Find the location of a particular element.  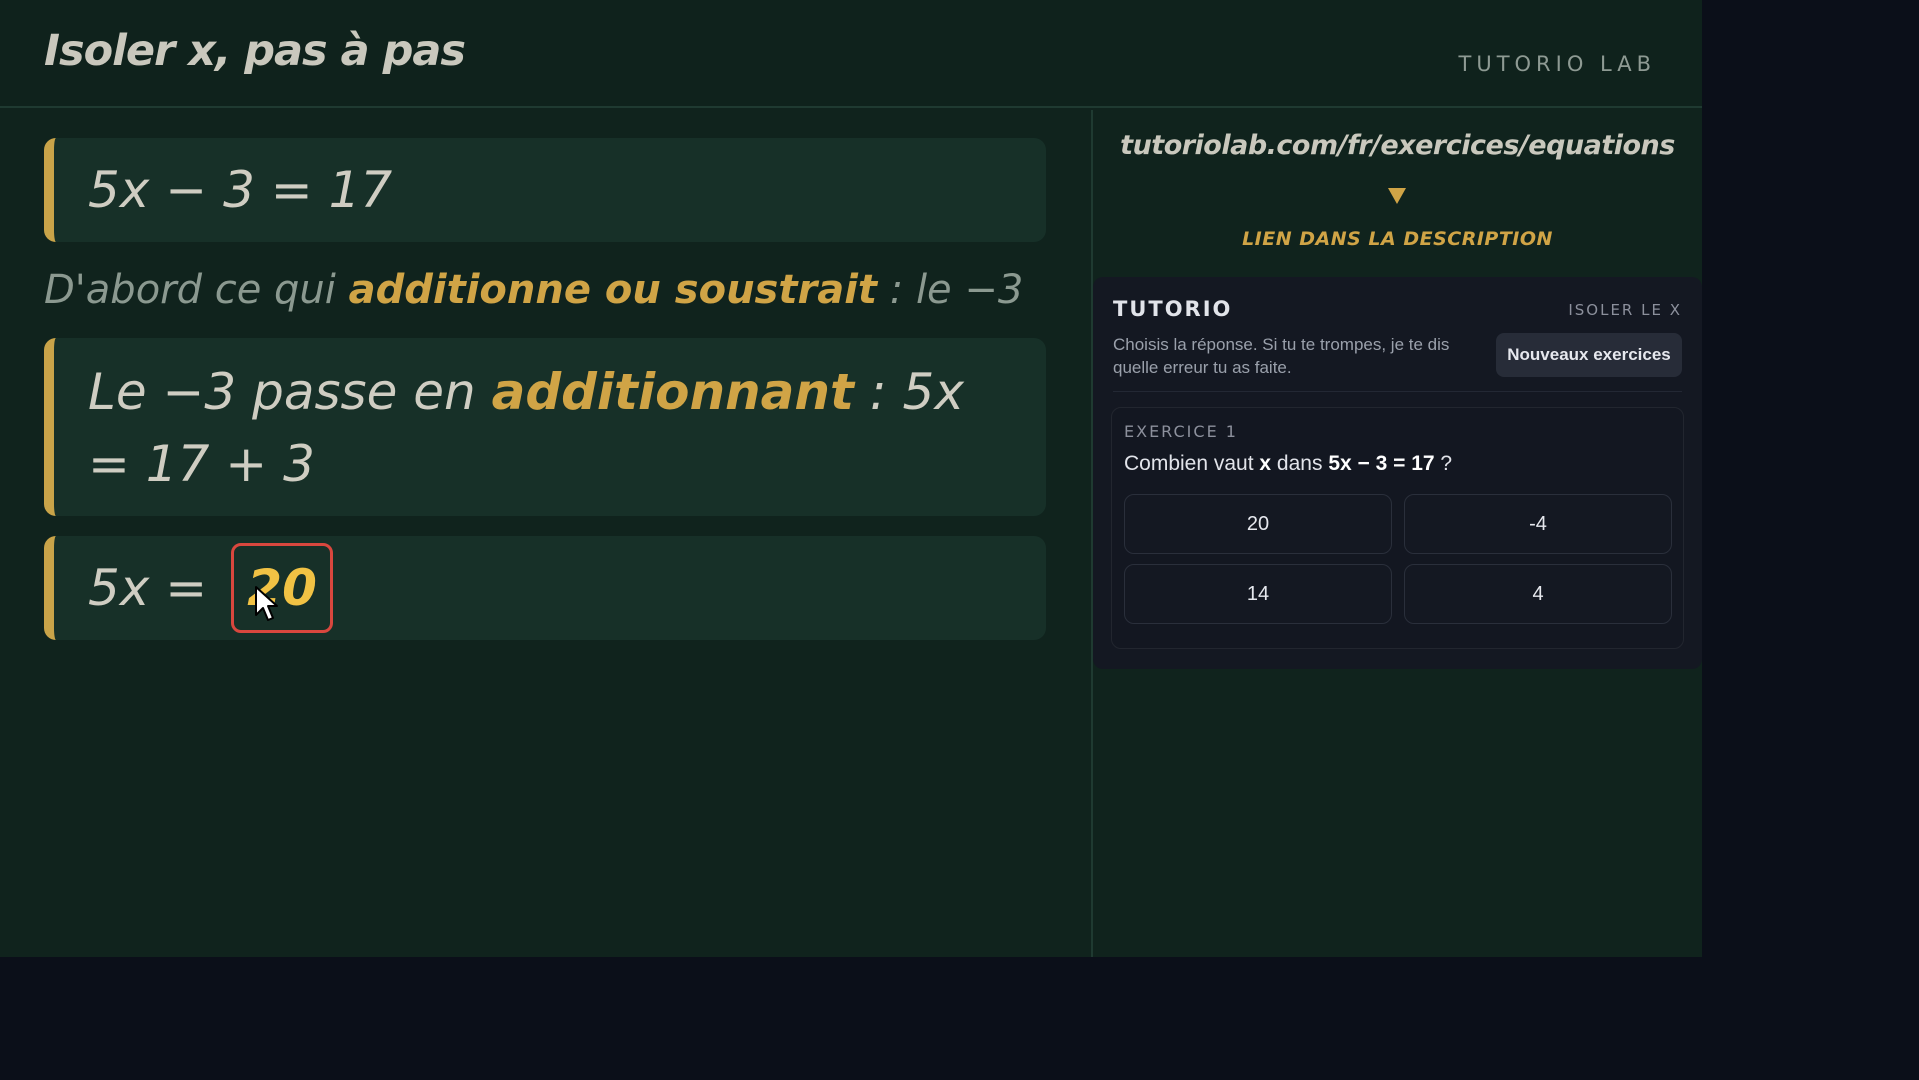

answer-option-4: 4 is located at coordinates (1538, 594).